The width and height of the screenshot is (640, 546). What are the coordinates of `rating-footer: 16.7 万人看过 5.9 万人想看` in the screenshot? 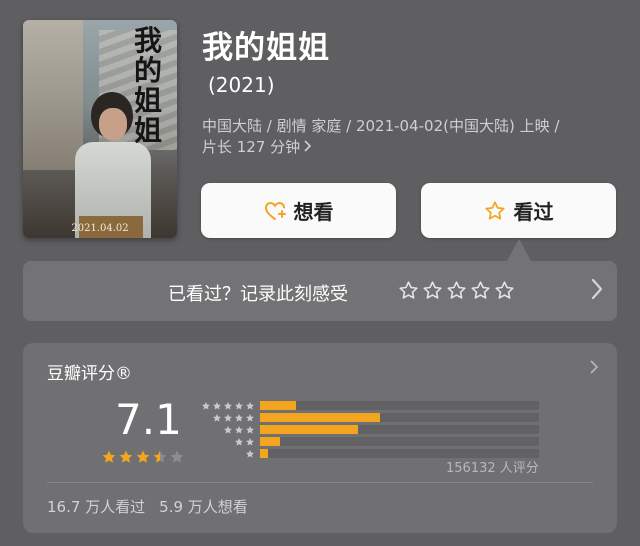 It's located at (147, 506).